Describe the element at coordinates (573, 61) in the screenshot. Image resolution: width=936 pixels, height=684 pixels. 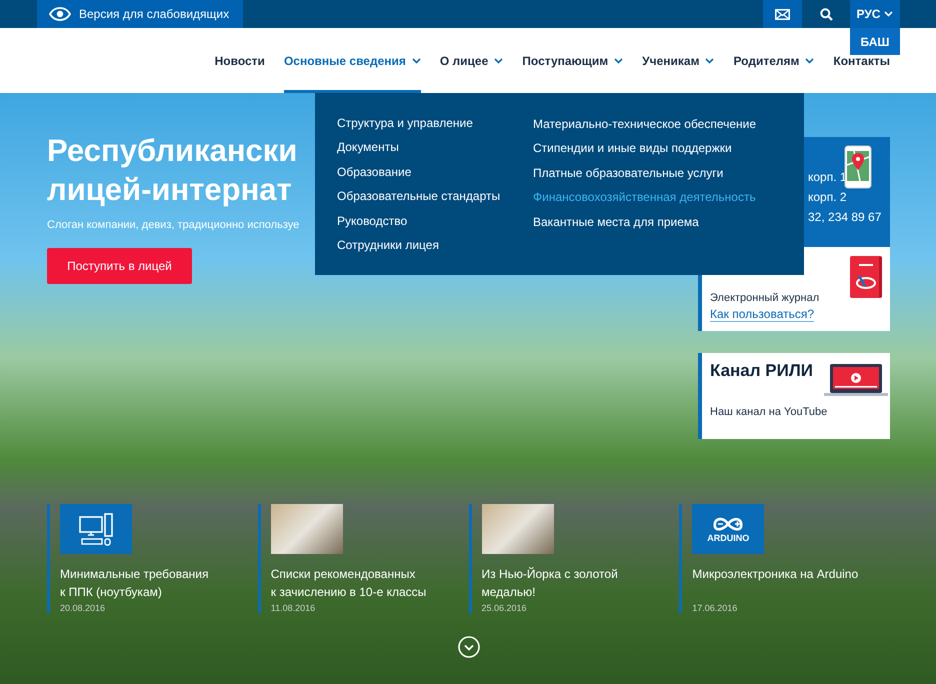
I see `nav-link: Поступающим` at that location.